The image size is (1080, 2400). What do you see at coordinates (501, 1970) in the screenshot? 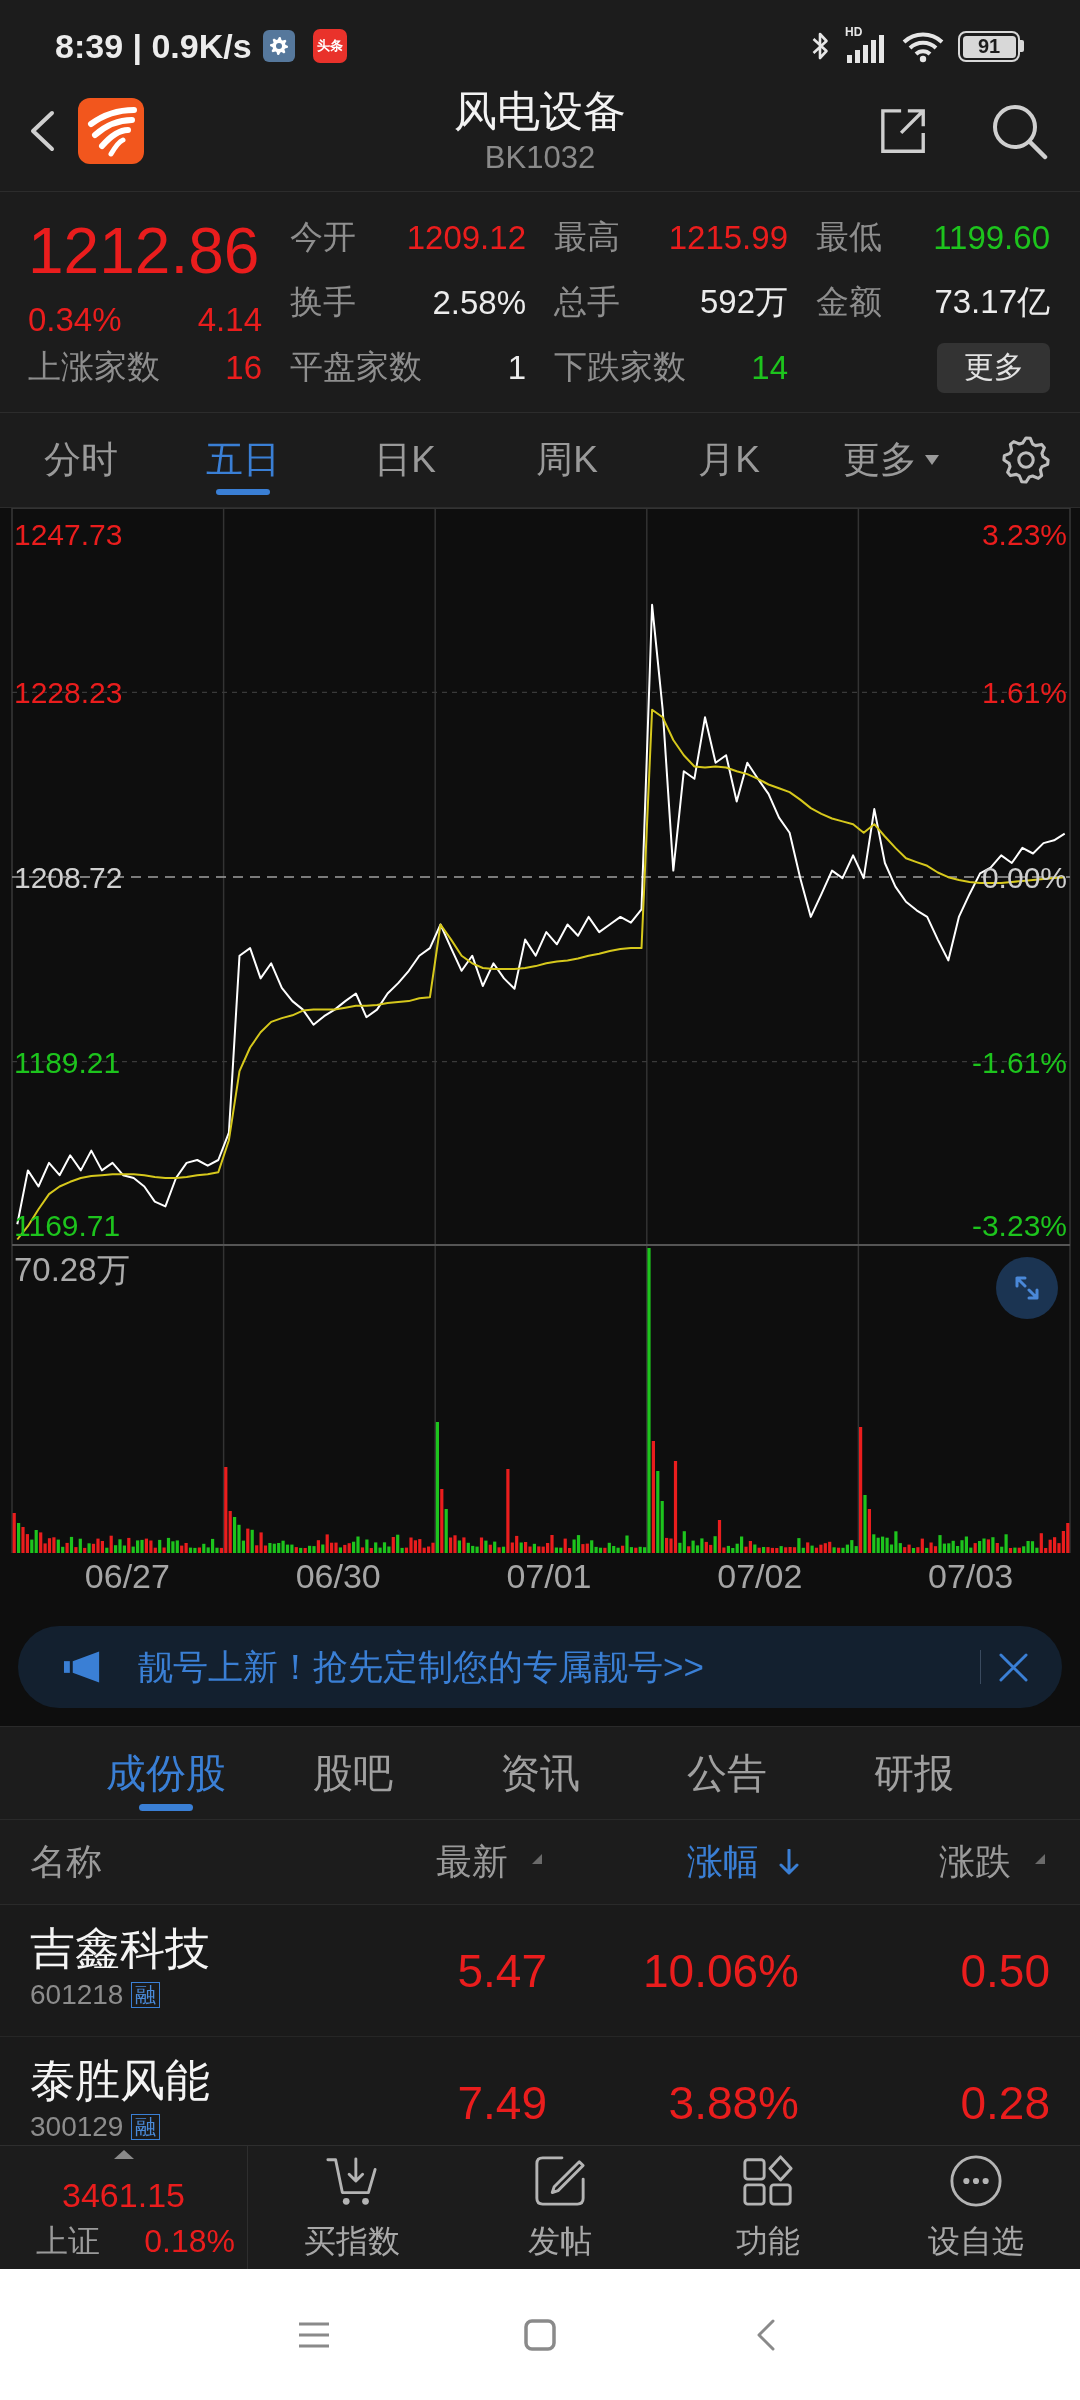
I see `price-cell-text: 5.47` at bounding box center [501, 1970].